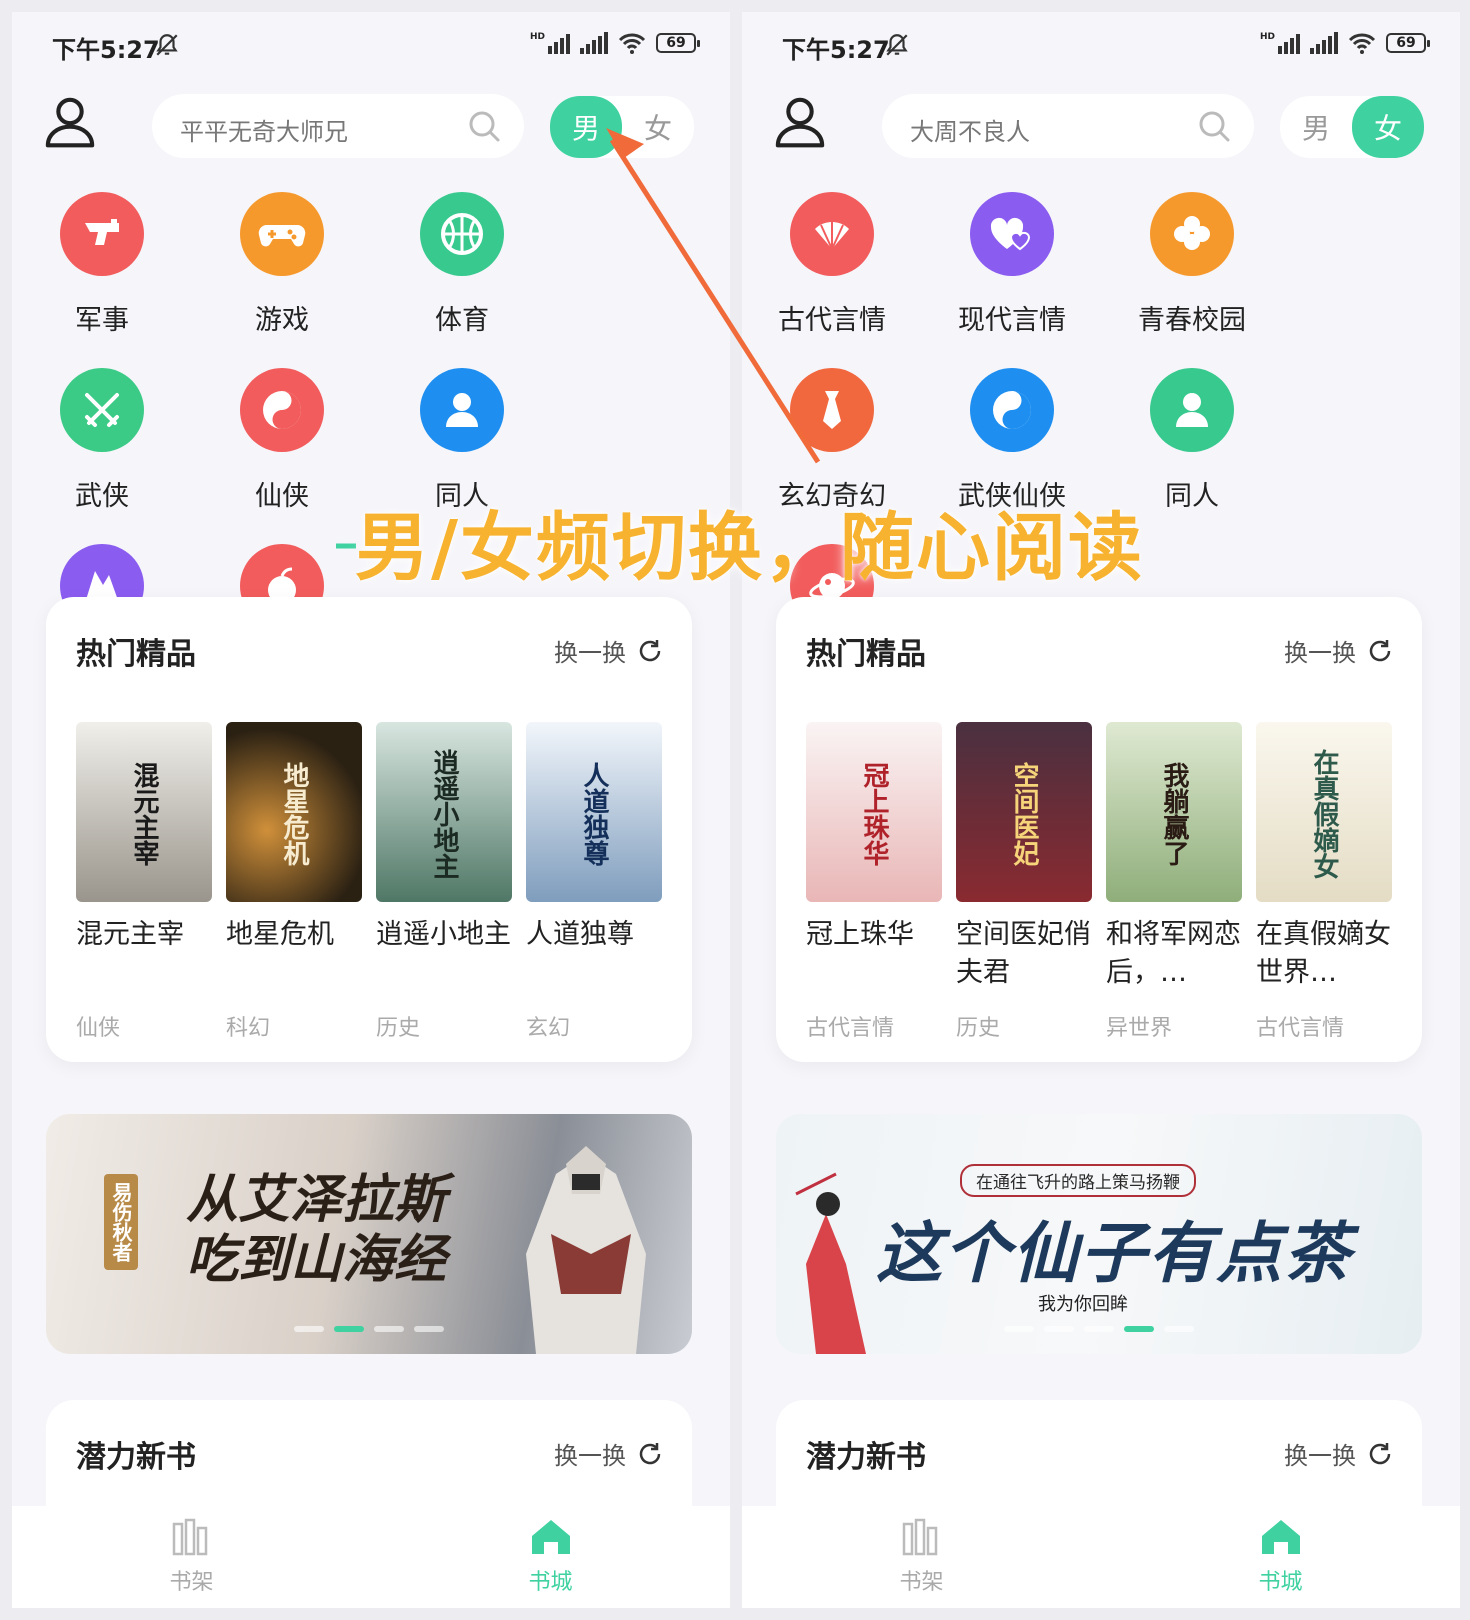 This screenshot has width=1470, height=1620. Describe the element at coordinates (282, 280) in the screenshot. I see `category-game: 游戏` at that location.